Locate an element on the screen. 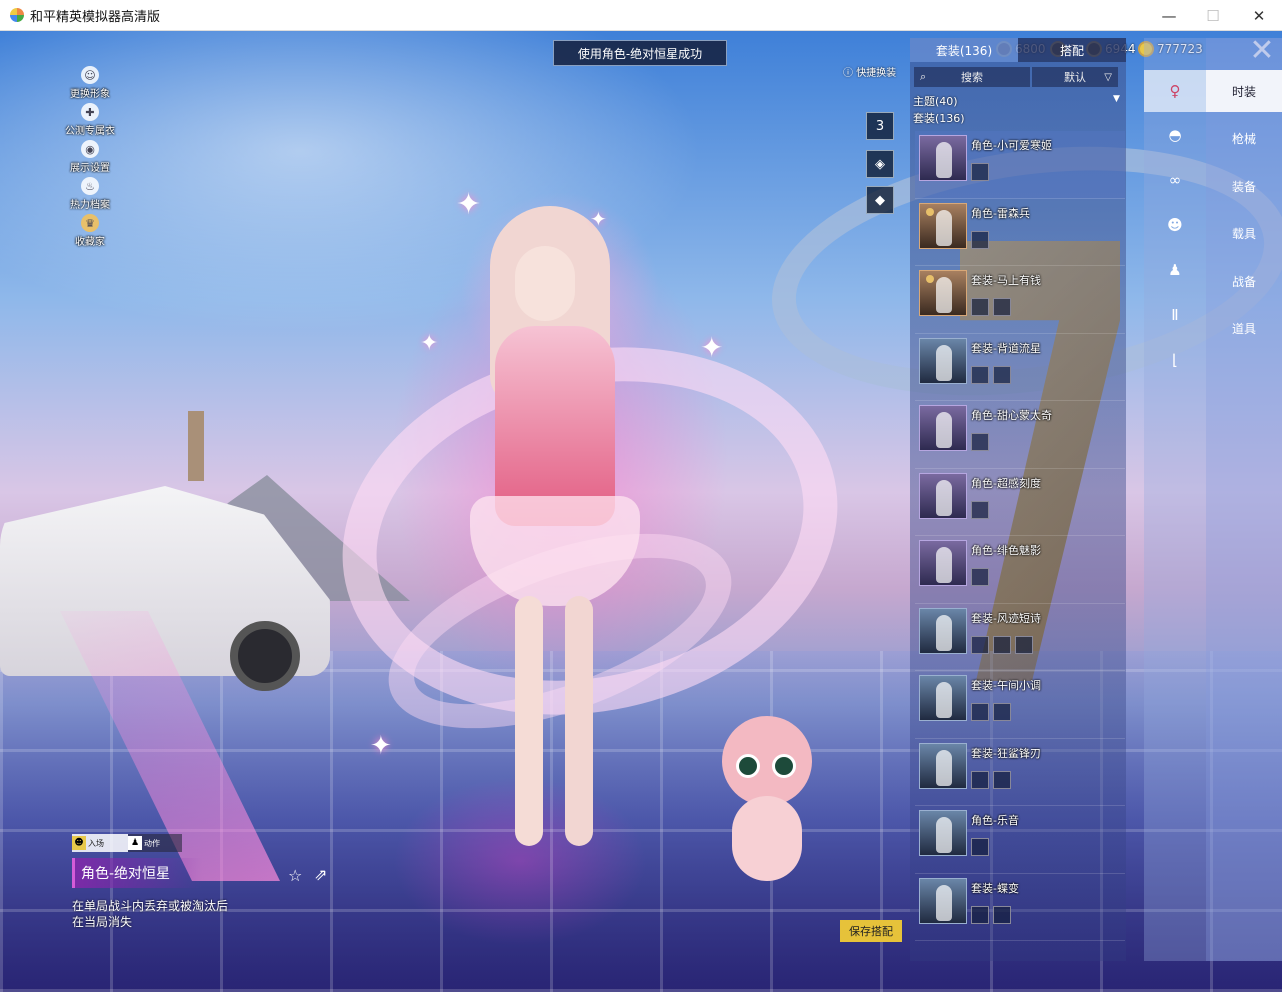  menu-collector: ♛ 收藏家 is located at coordinates (90, 232).